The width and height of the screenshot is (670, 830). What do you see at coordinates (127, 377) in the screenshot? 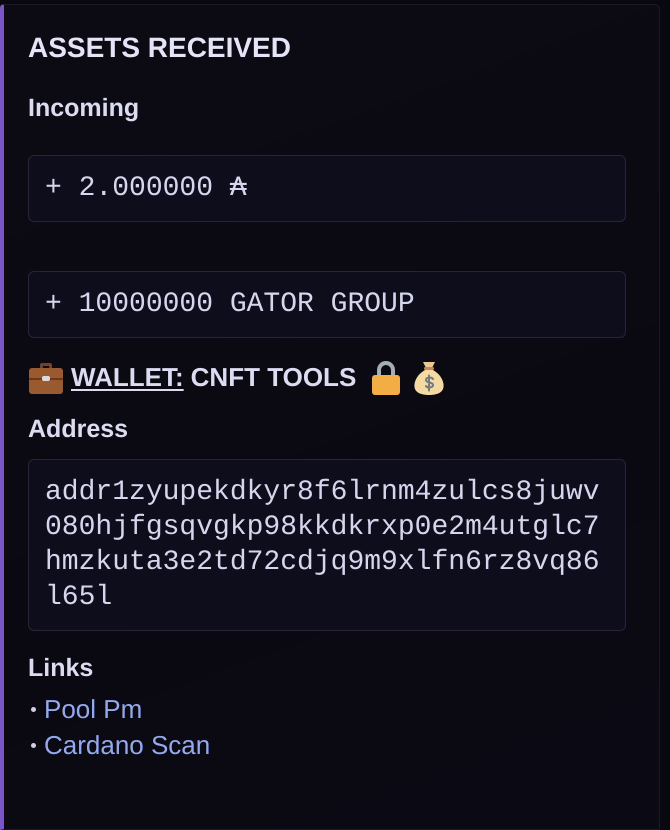
I see `wallet-link: WALLET:` at bounding box center [127, 377].